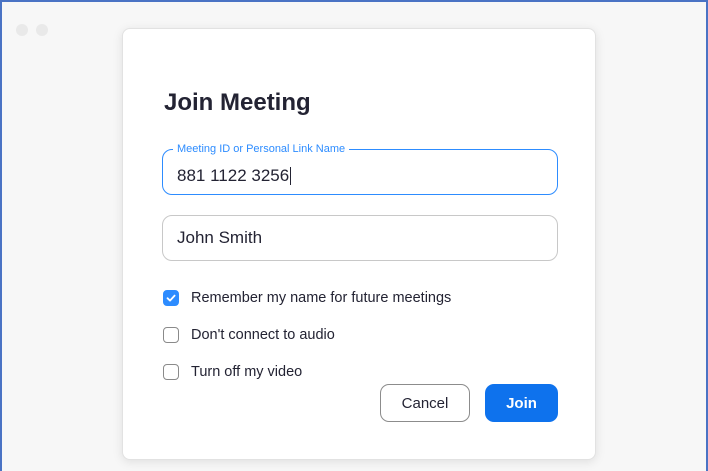  I want to click on remember-name-option: Remember my name for future meetings, so click(307, 298).